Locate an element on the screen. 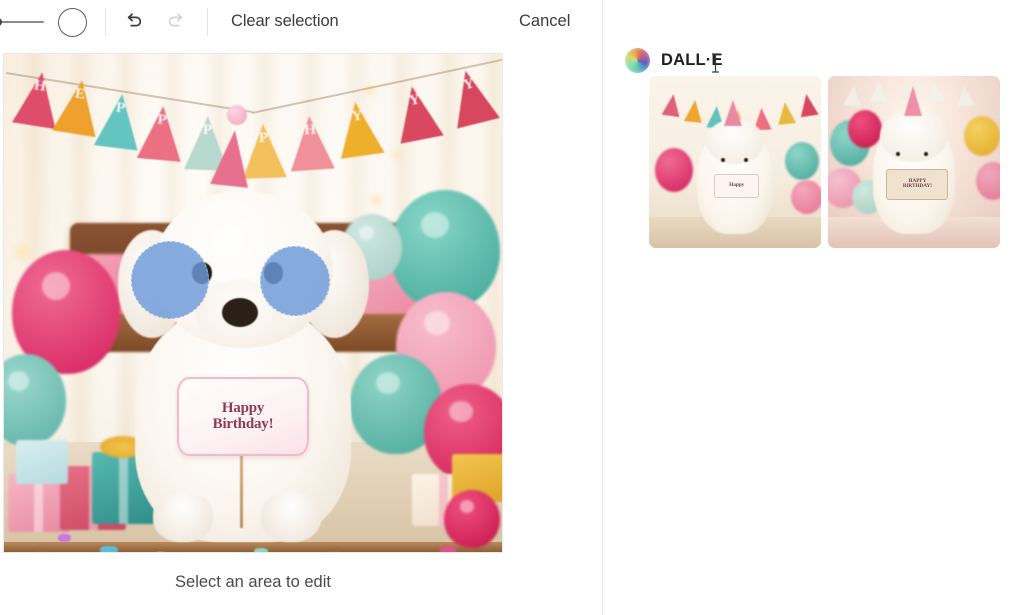 This screenshot has height=615, width=1024. thumb-sign-text: Happy is located at coordinates (737, 185).